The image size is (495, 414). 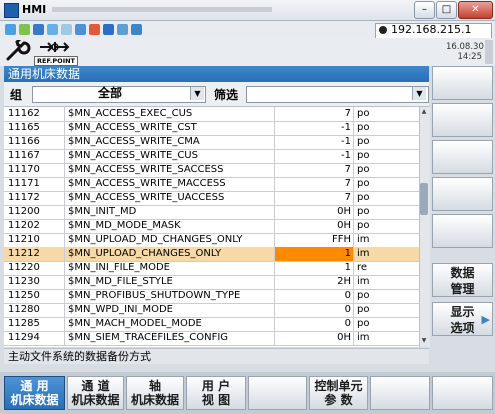 I want to click on table-row: 11167 $MN_ACCESS_WRITE_CUS -1 po, so click(x=211, y=156).